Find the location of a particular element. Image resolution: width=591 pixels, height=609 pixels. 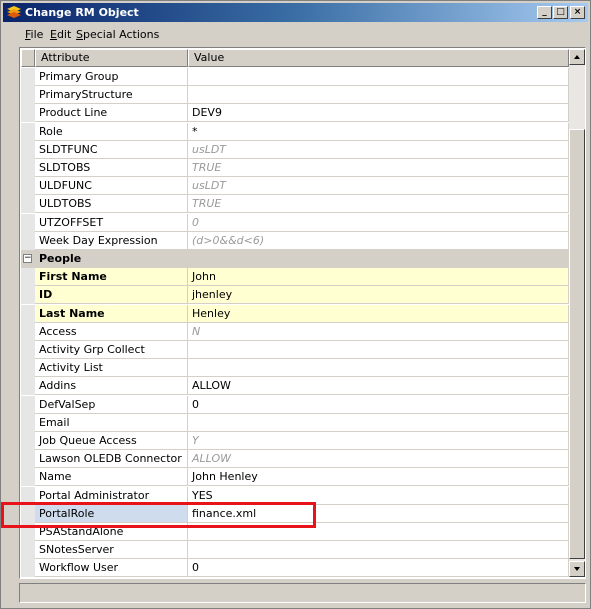

attribute-cell: SLDTOBS is located at coordinates (111, 168).